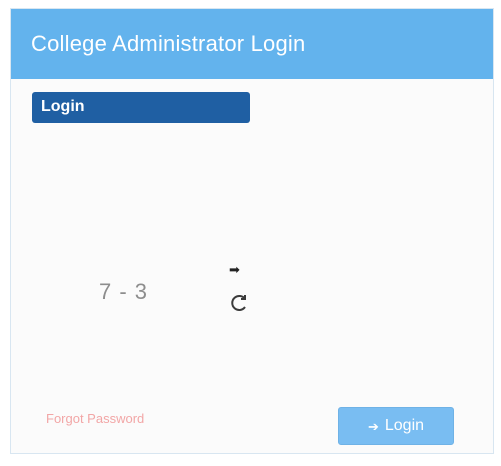 This screenshot has height=466, width=501. What do you see at coordinates (261, 369) in the screenshot?
I see `captcha-input` at bounding box center [261, 369].